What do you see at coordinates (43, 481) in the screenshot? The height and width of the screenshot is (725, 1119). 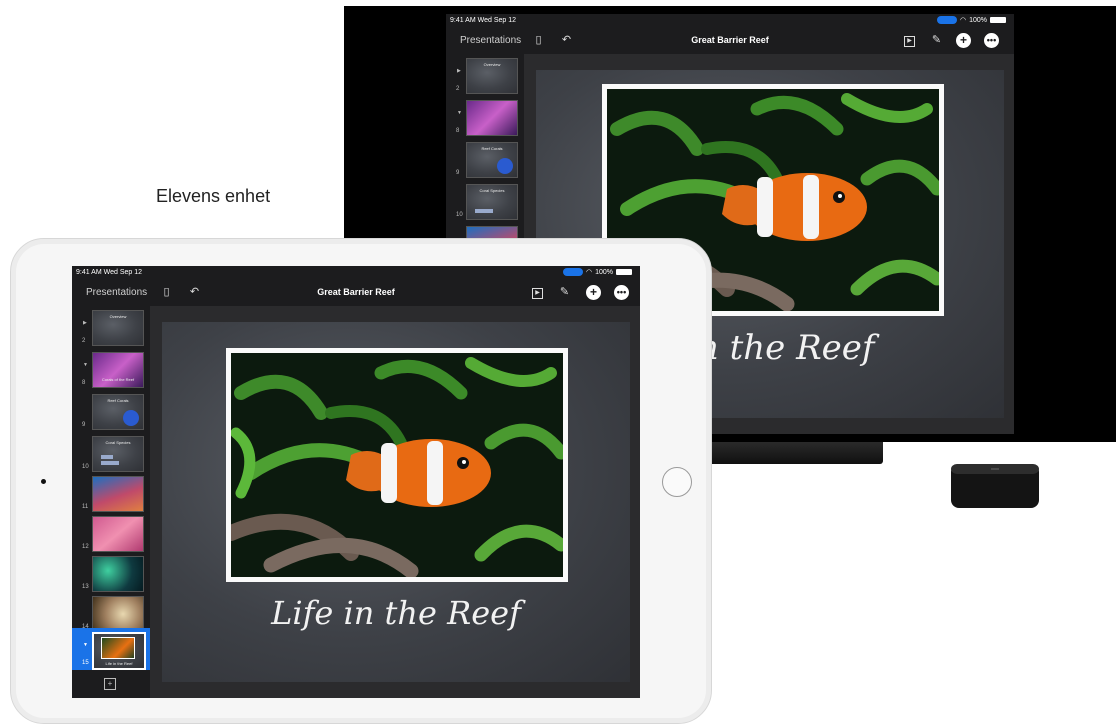 I see `ipad-camera` at bounding box center [43, 481].